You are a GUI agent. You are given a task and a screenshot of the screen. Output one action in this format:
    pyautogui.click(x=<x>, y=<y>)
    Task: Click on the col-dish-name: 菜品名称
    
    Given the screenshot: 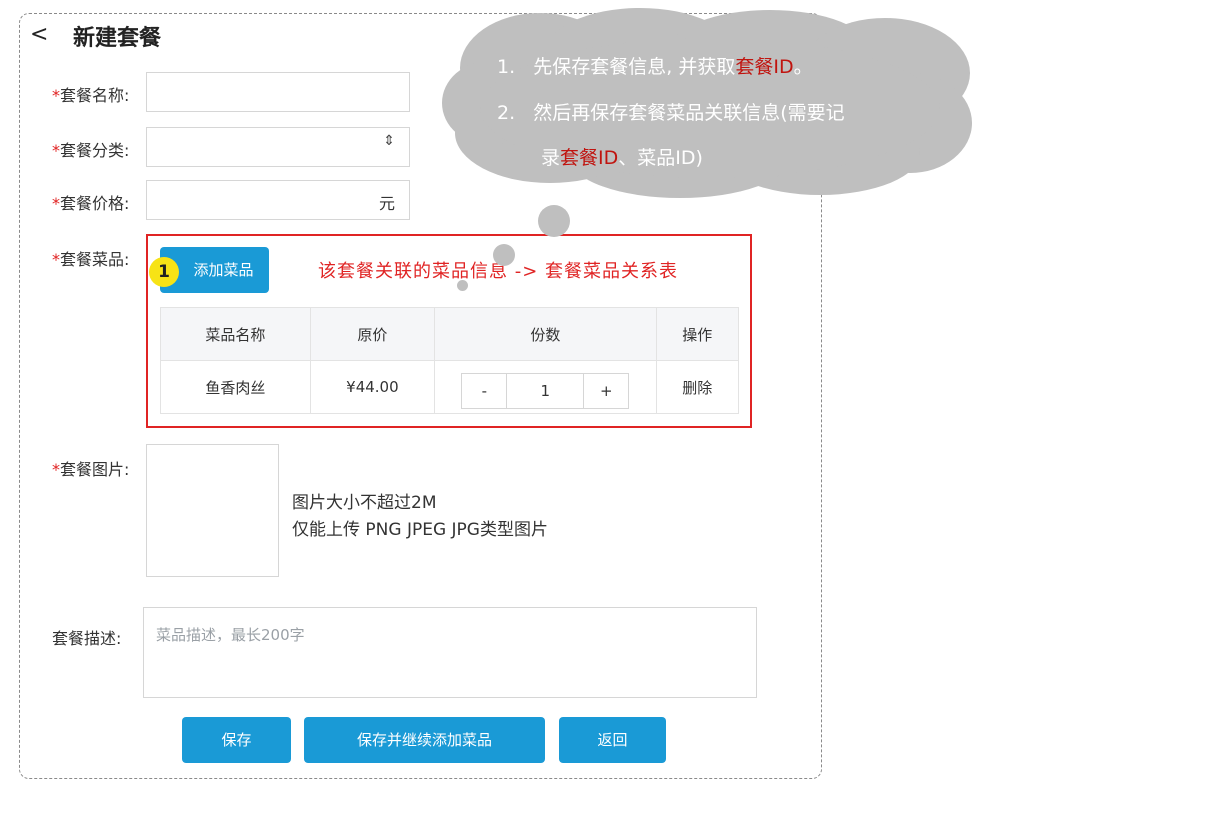 What is the action you would take?
    pyautogui.click(x=235, y=334)
    